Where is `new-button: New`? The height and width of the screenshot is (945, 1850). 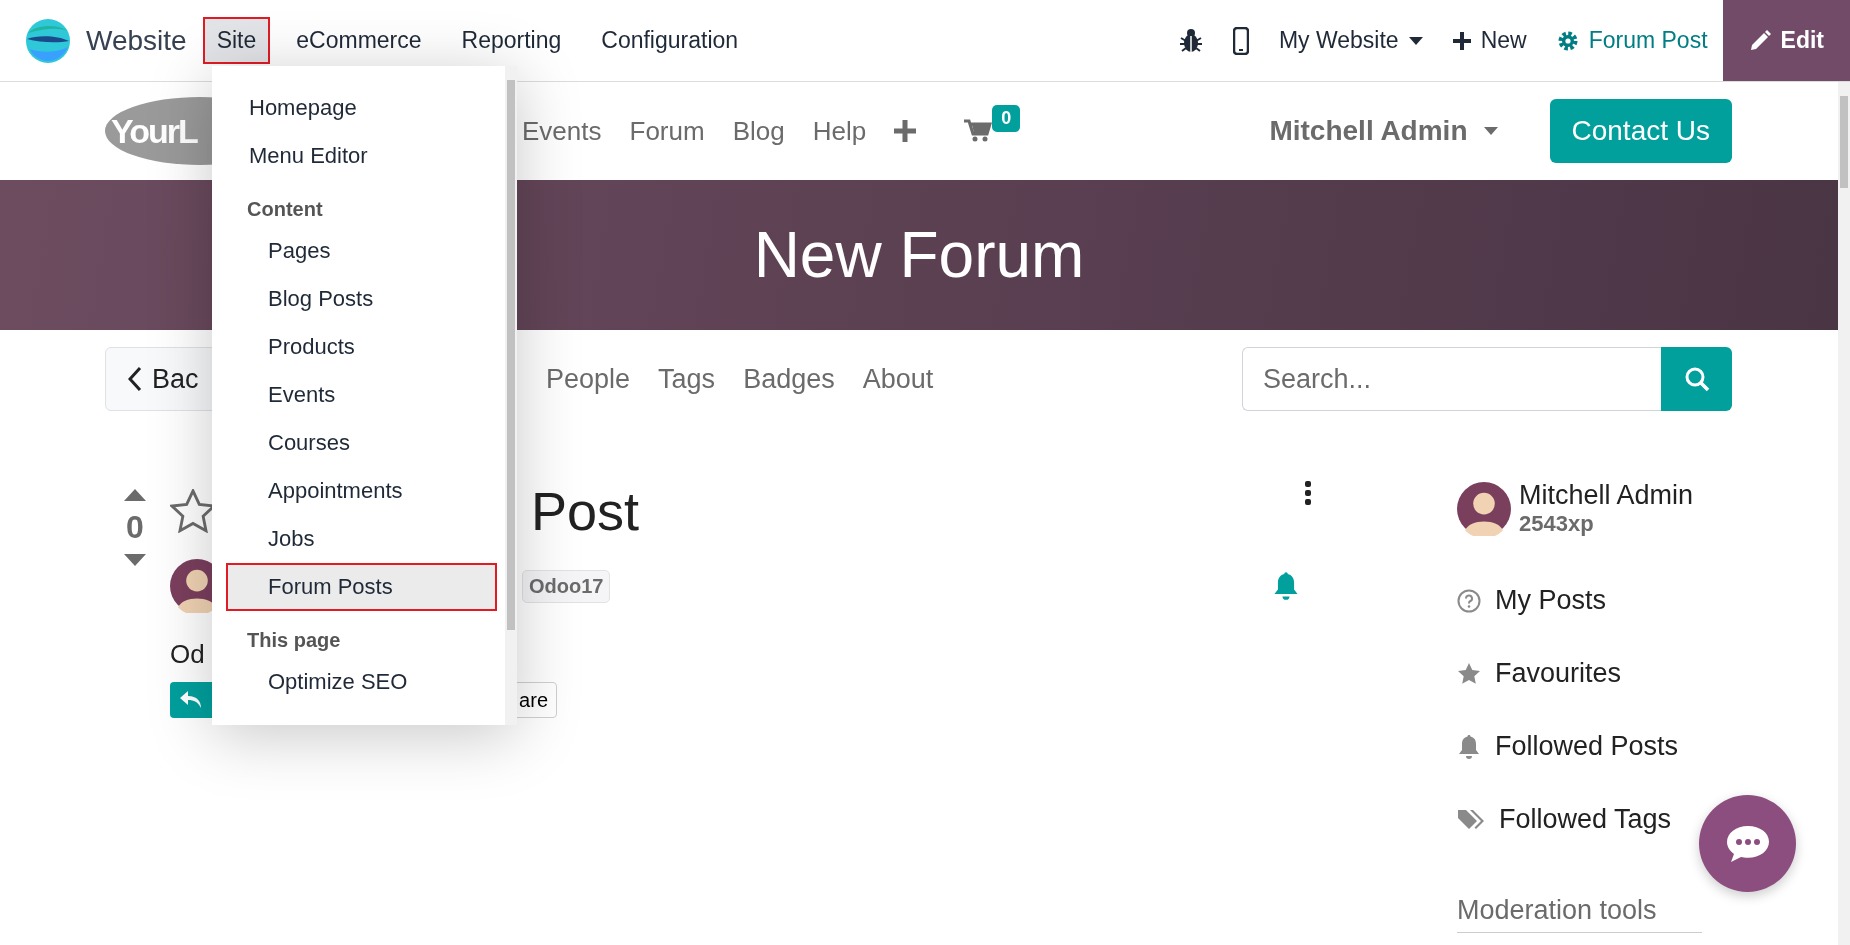 new-button: New is located at coordinates (1489, 40).